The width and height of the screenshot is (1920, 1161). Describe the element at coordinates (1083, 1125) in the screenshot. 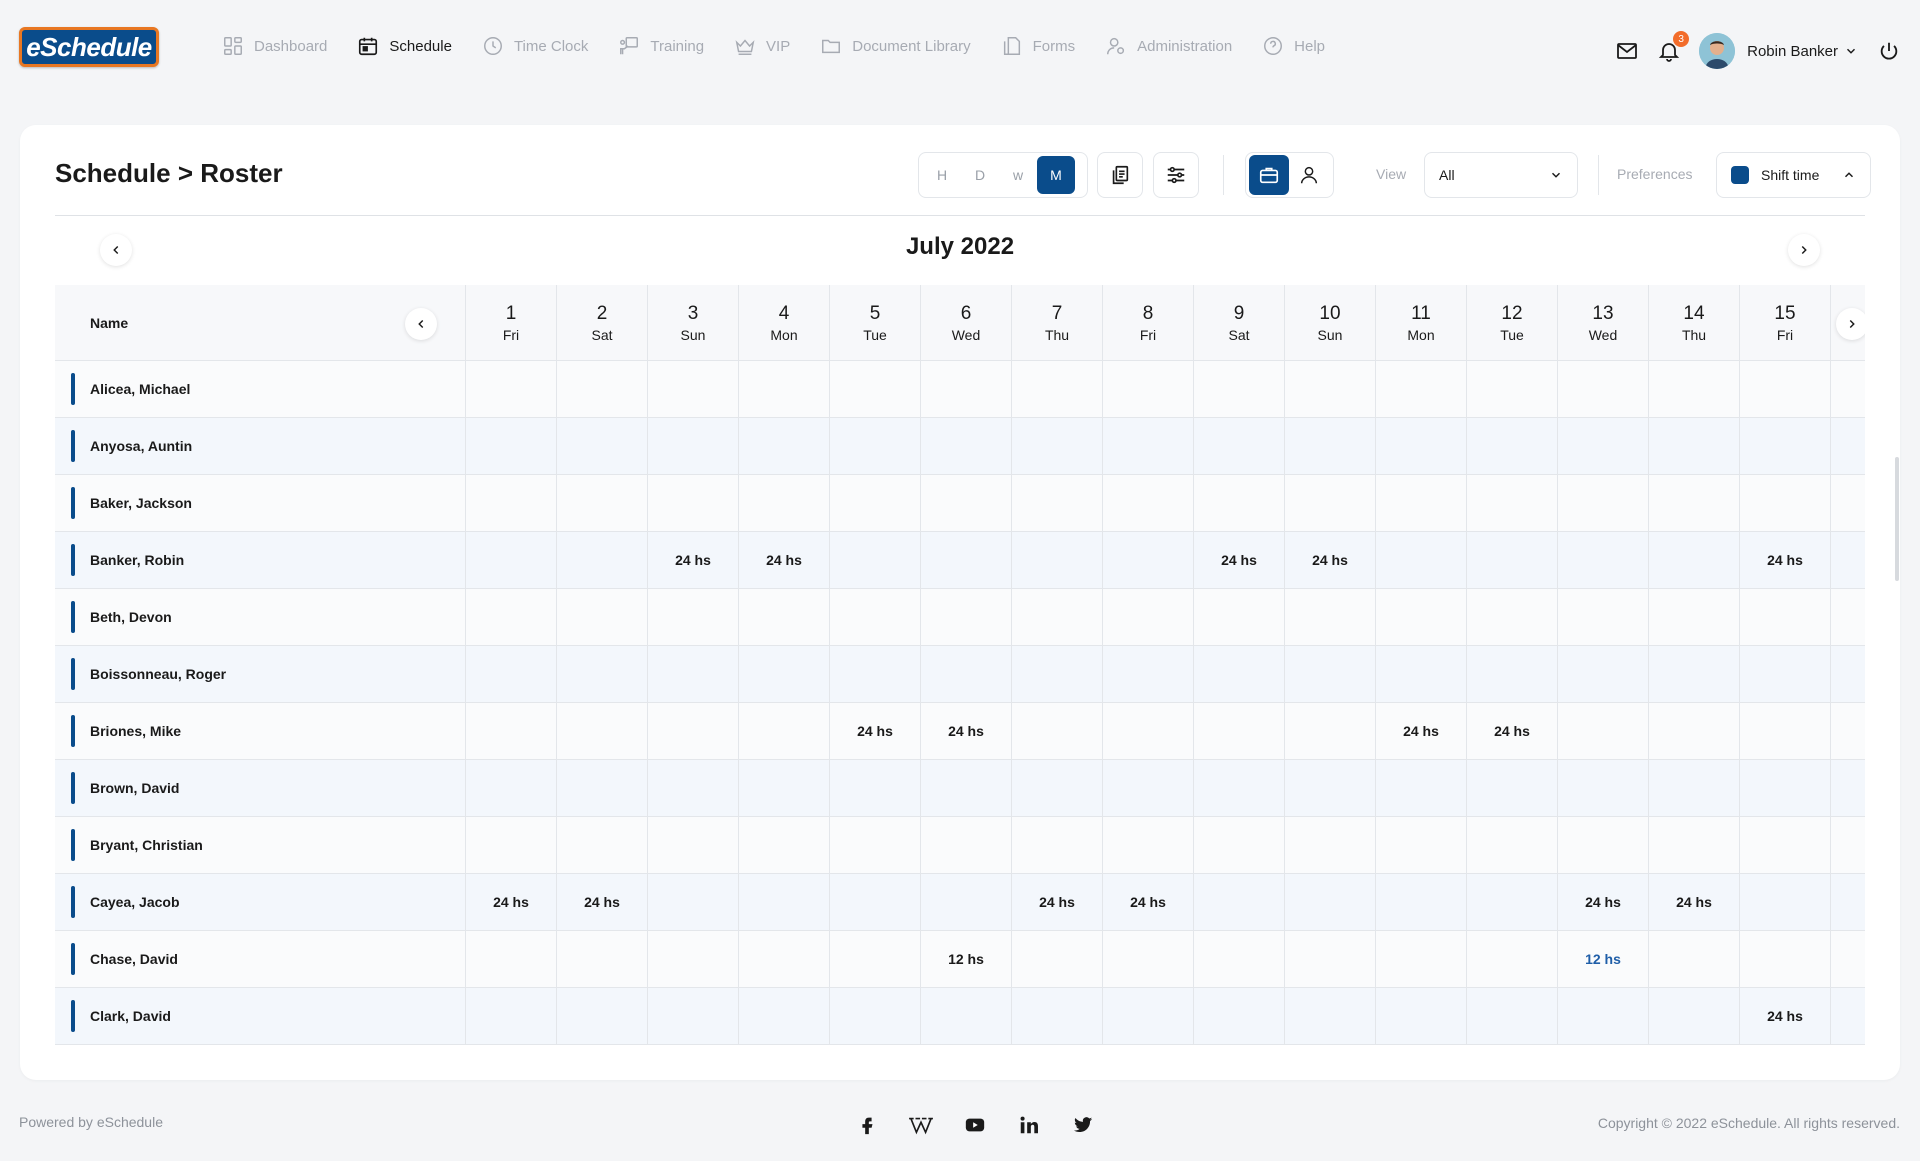

I see `twitter-link` at that location.